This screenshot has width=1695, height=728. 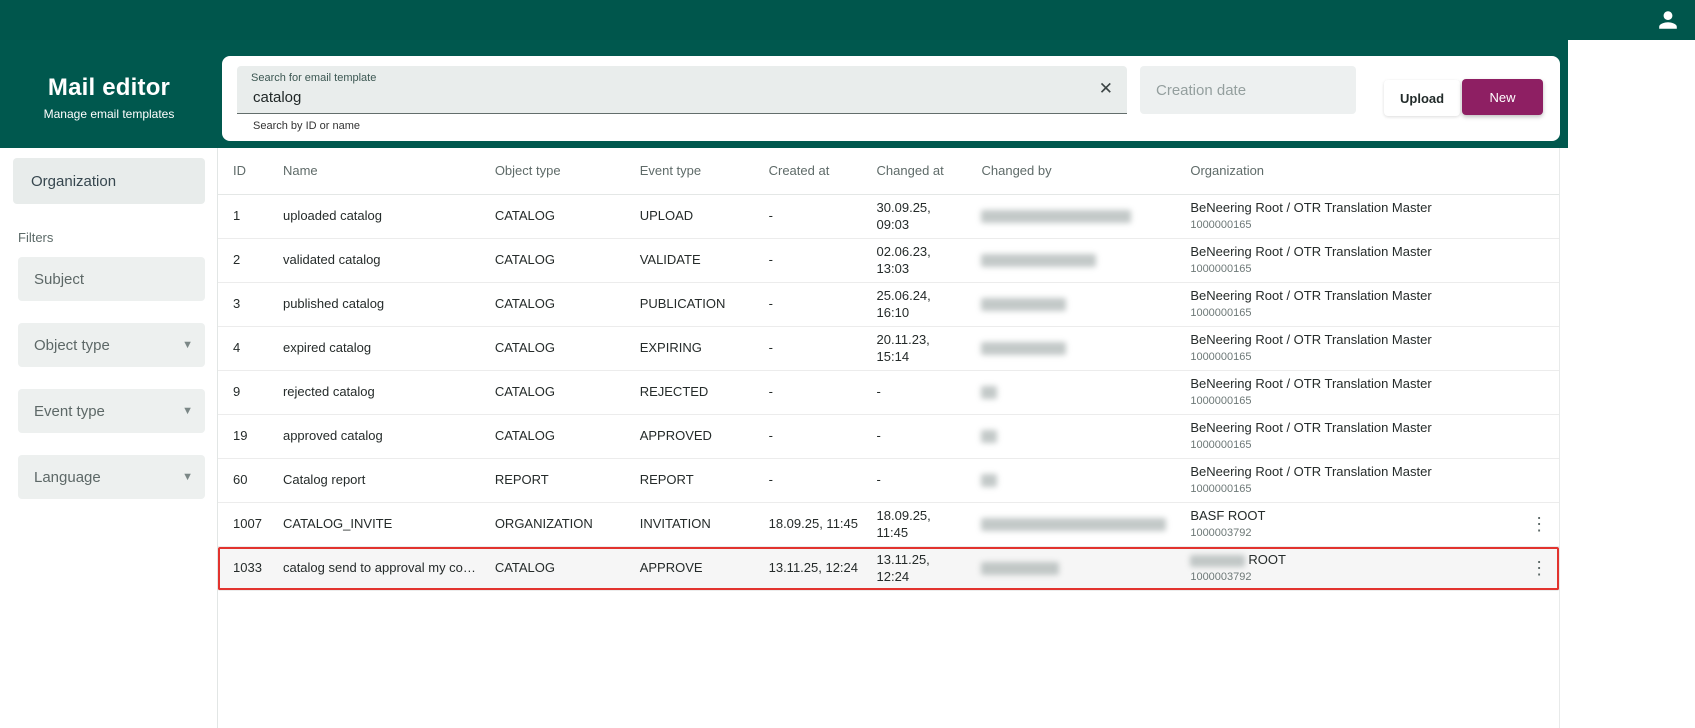 What do you see at coordinates (903, 523) in the screenshot?
I see `cell-changed-at: 18.09.25, 11:45` at bounding box center [903, 523].